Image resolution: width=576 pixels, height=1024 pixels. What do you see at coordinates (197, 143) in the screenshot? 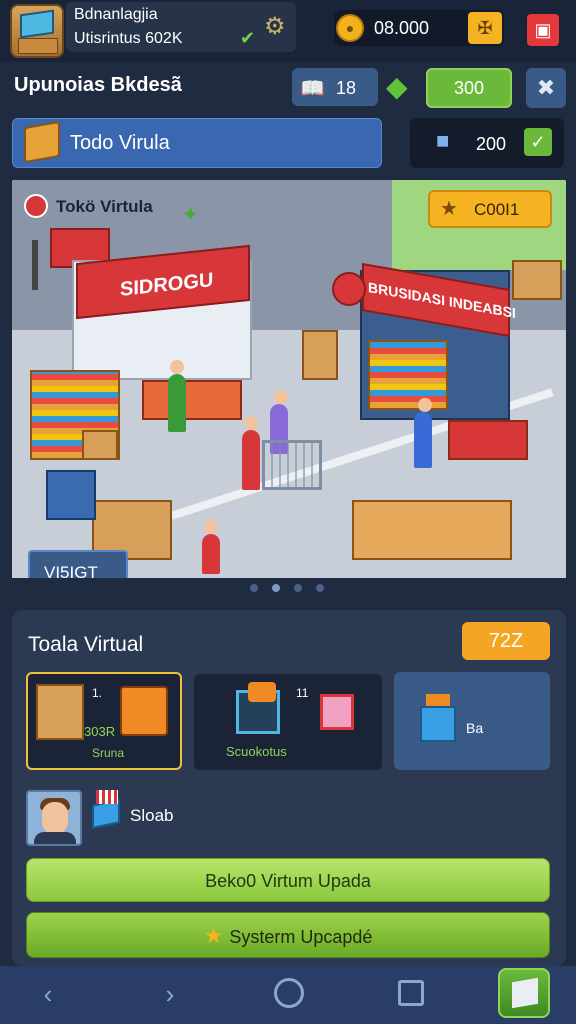
I see `store-selector` at bounding box center [197, 143].